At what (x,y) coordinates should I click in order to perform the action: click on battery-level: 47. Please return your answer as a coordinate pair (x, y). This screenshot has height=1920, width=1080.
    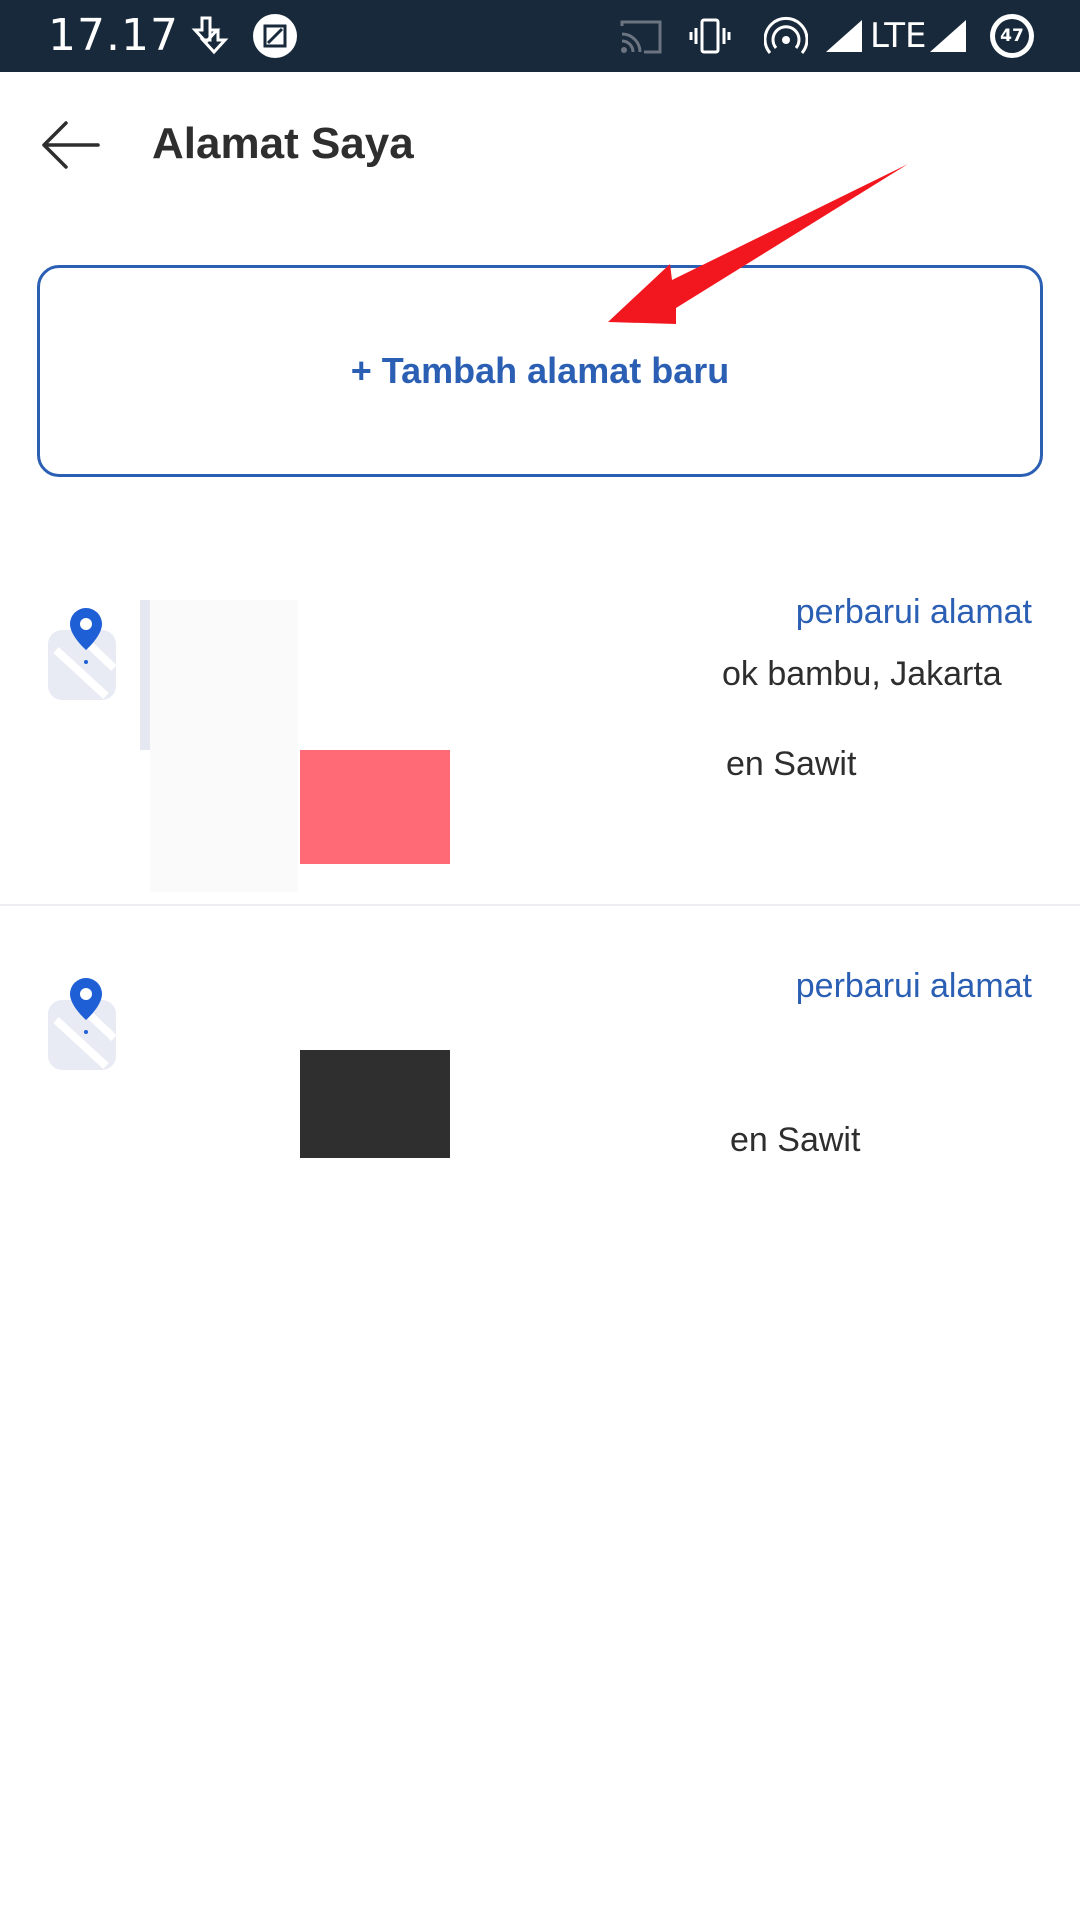
    Looking at the image, I should click on (1012, 36).